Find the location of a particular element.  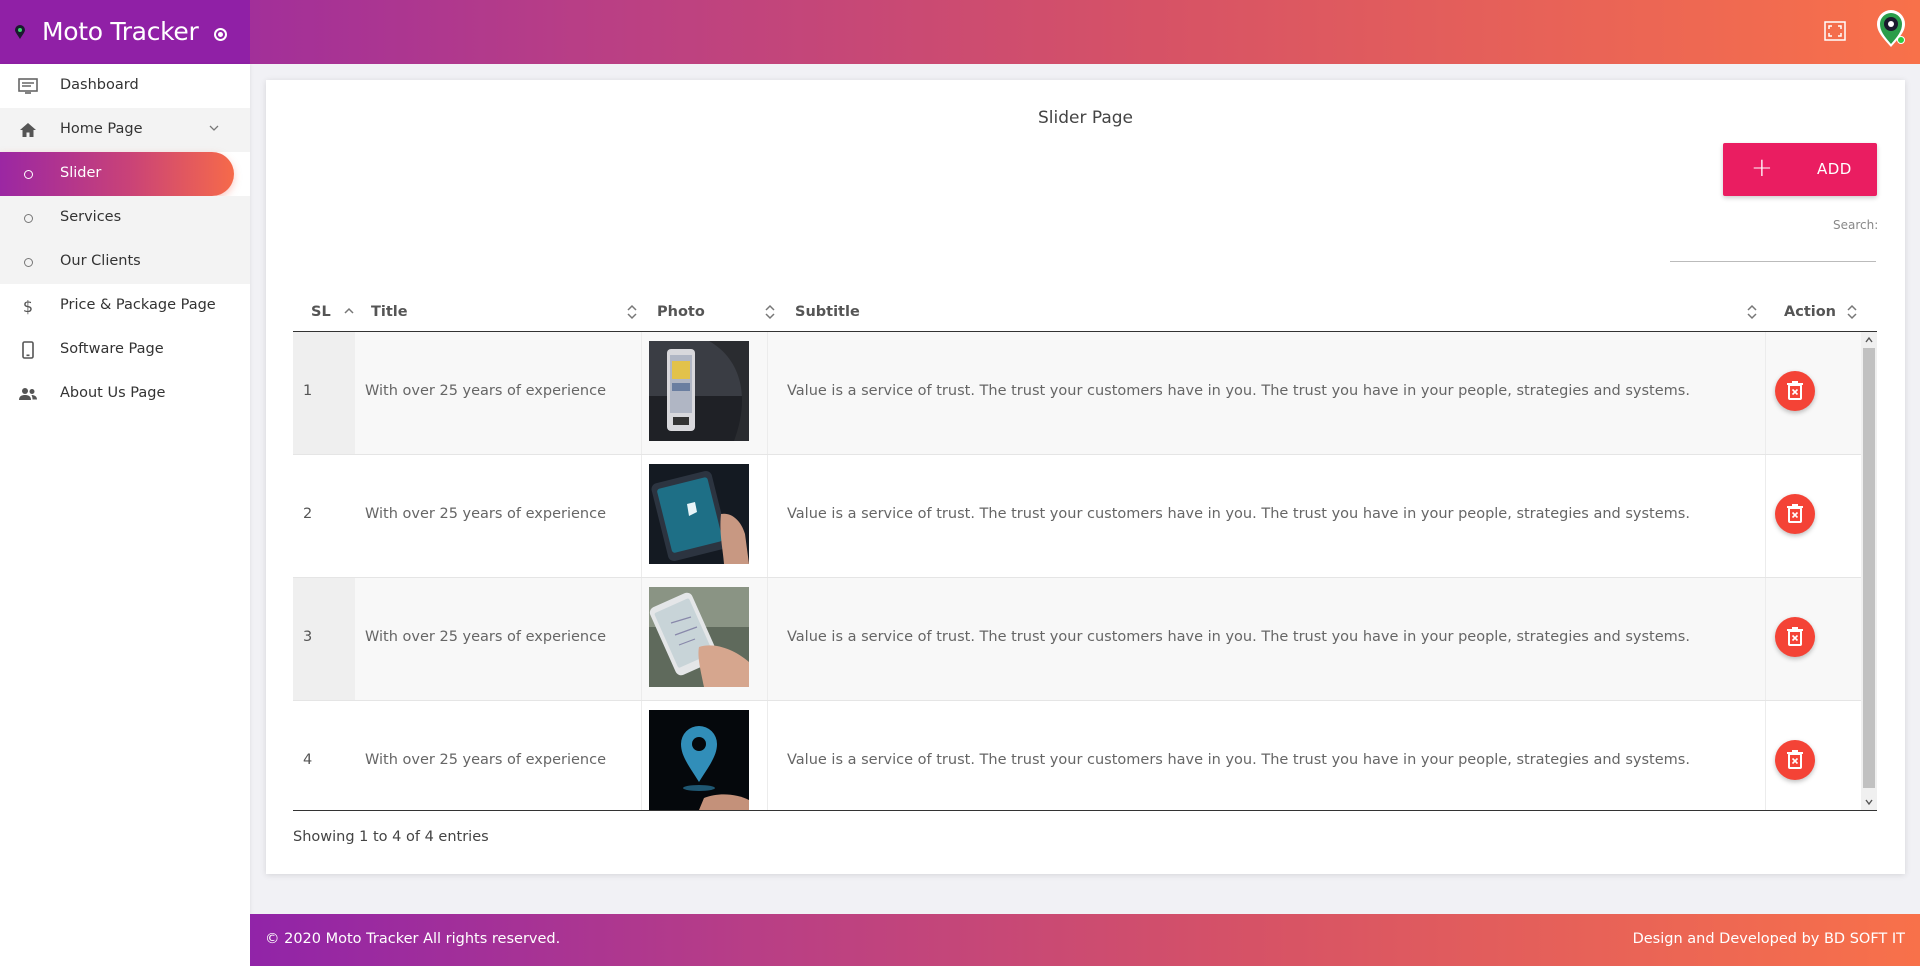

sidebar-item-about-us: About Us Page is located at coordinates (125, 394).